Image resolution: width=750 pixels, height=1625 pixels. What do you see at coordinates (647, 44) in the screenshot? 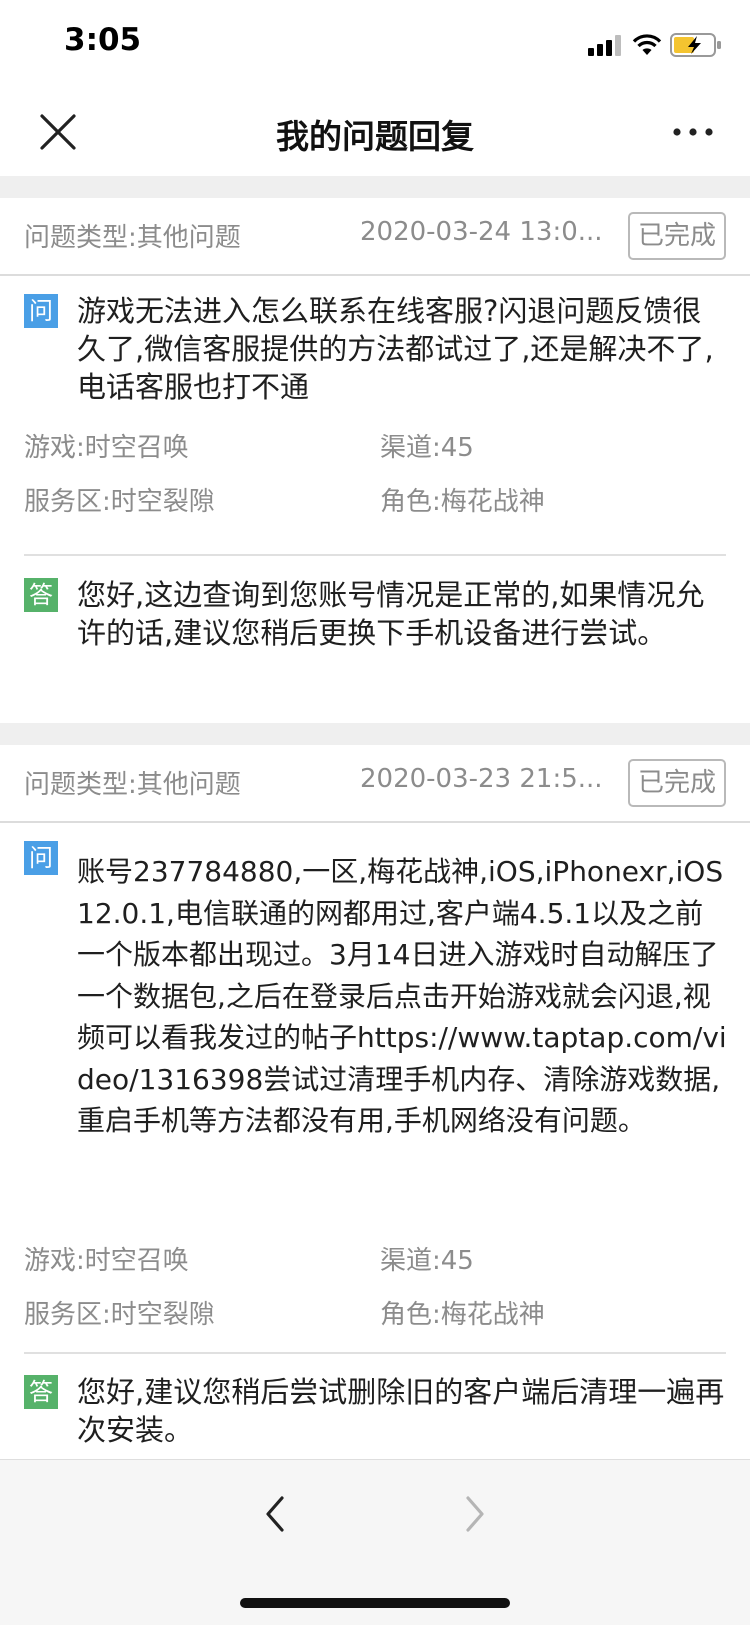
I see `wifi-icon` at bounding box center [647, 44].